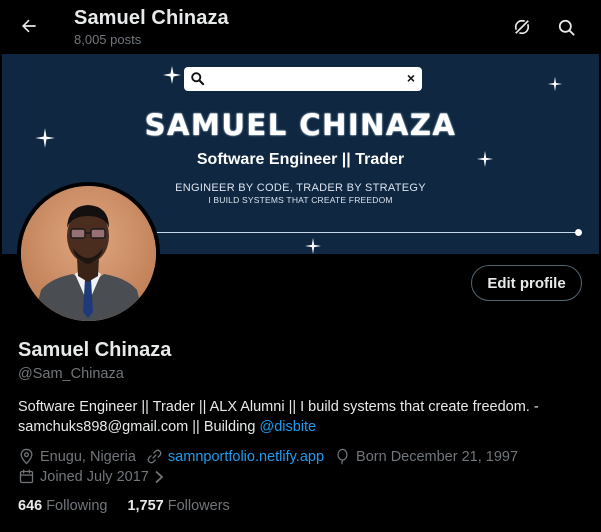 This screenshot has width=601, height=532. What do you see at coordinates (95, 350) in the screenshot?
I see `profile-name: Samuel Chinaza` at bounding box center [95, 350].